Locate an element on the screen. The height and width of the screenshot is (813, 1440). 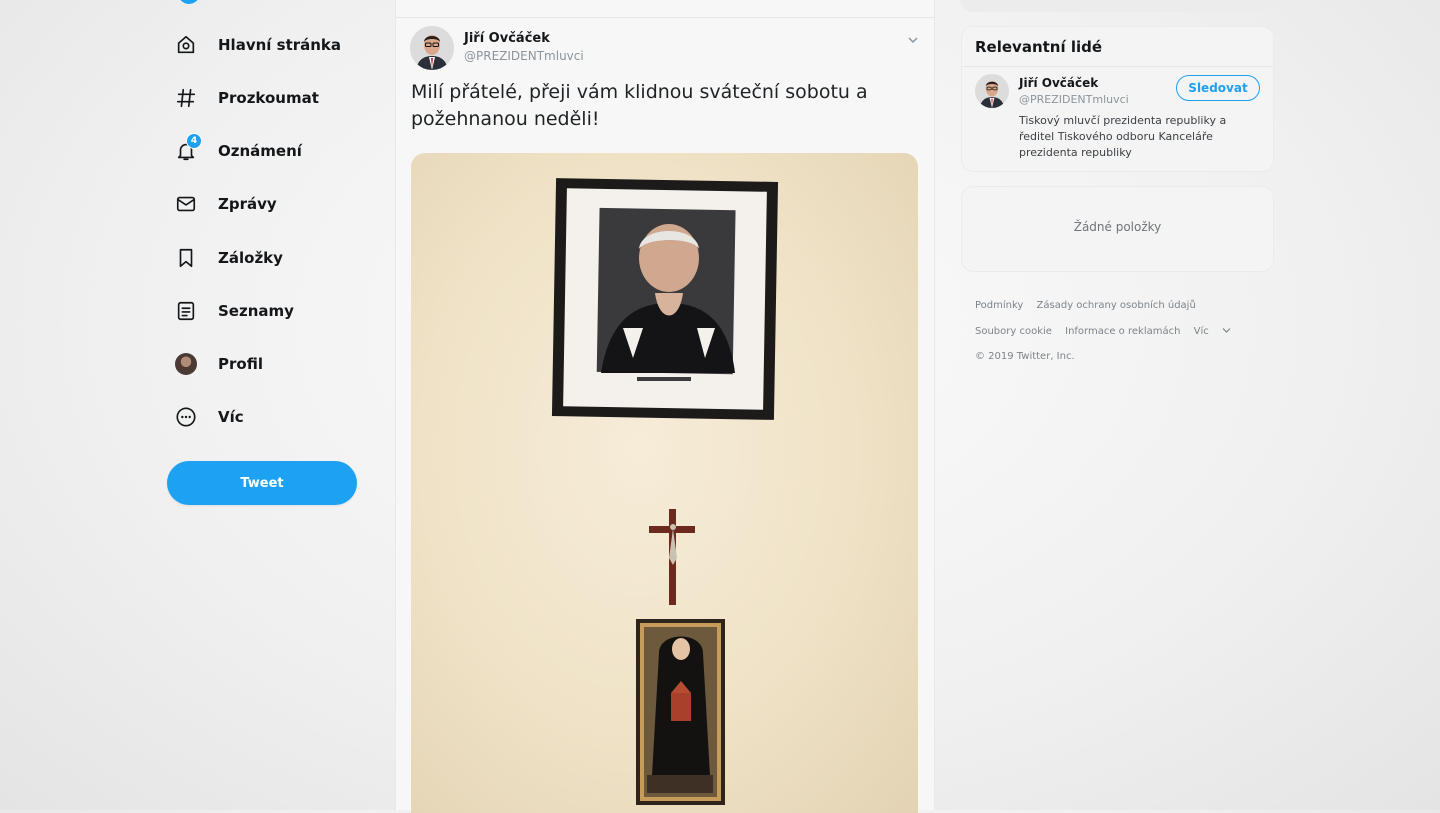
nav-item-profile: Profil is located at coordinates (218, 364).